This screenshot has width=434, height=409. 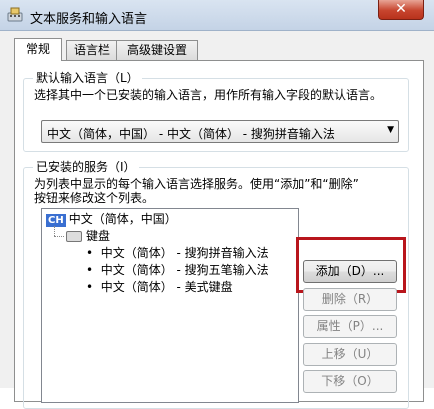 I want to click on default-language-title: 默认输入语言（L）, so click(x=87, y=78).